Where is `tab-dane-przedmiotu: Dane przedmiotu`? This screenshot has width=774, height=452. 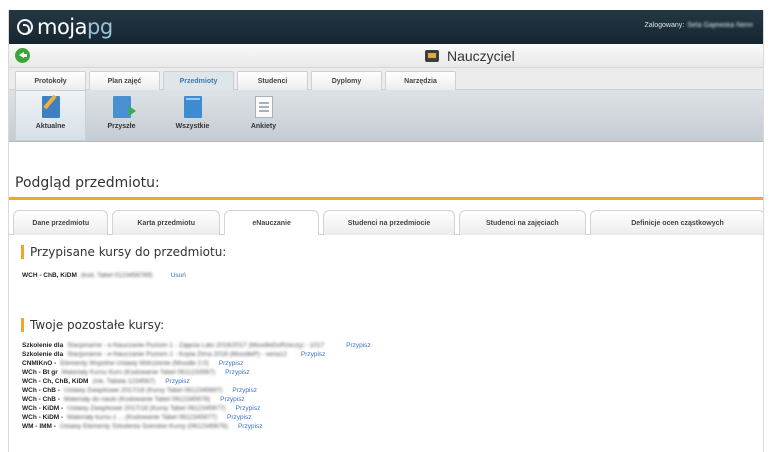
tab-dane-przedmiotu: Dane przedmiotu is located at coordinates (61, 222).